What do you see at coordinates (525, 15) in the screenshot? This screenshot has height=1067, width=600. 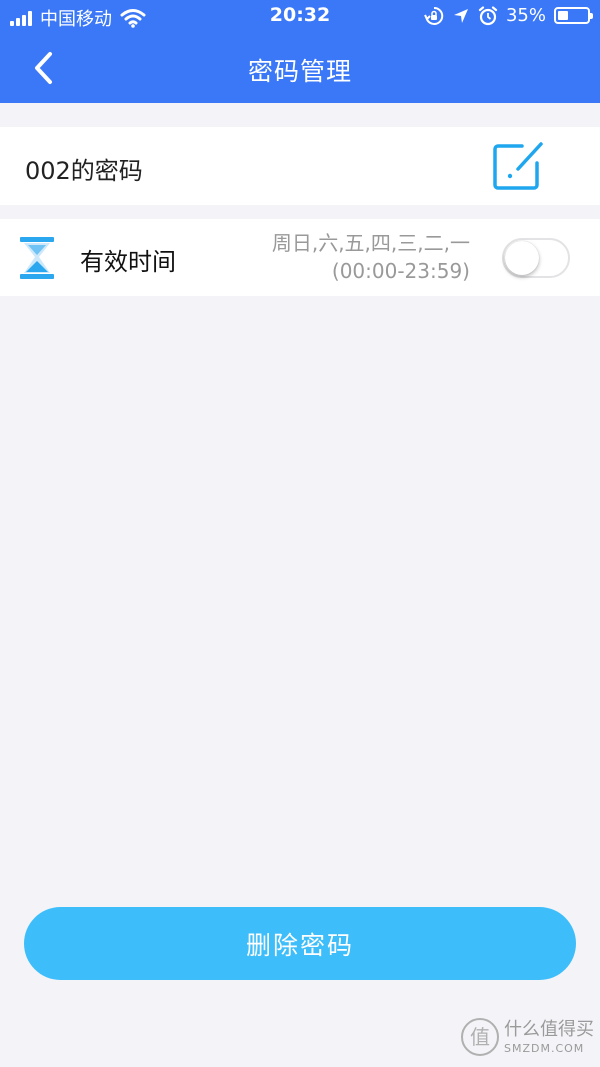 I see `battery-percent: 35%` at bounding box center [525, 15].